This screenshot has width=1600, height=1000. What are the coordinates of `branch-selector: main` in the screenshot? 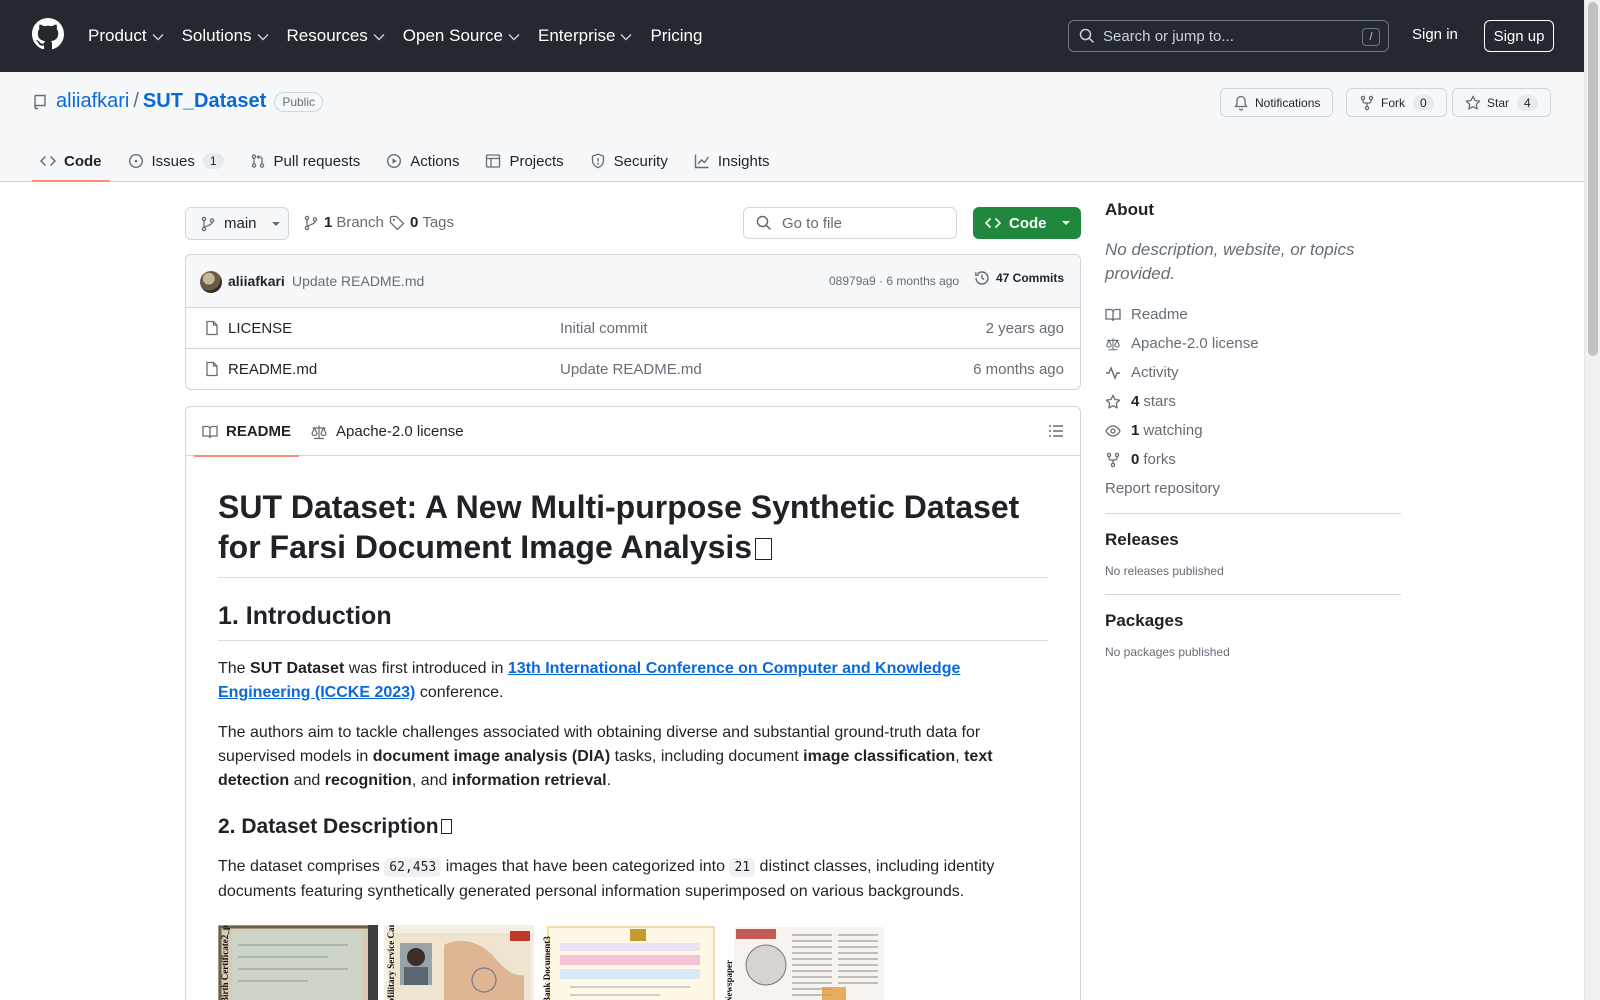 It's located at (237, 223).